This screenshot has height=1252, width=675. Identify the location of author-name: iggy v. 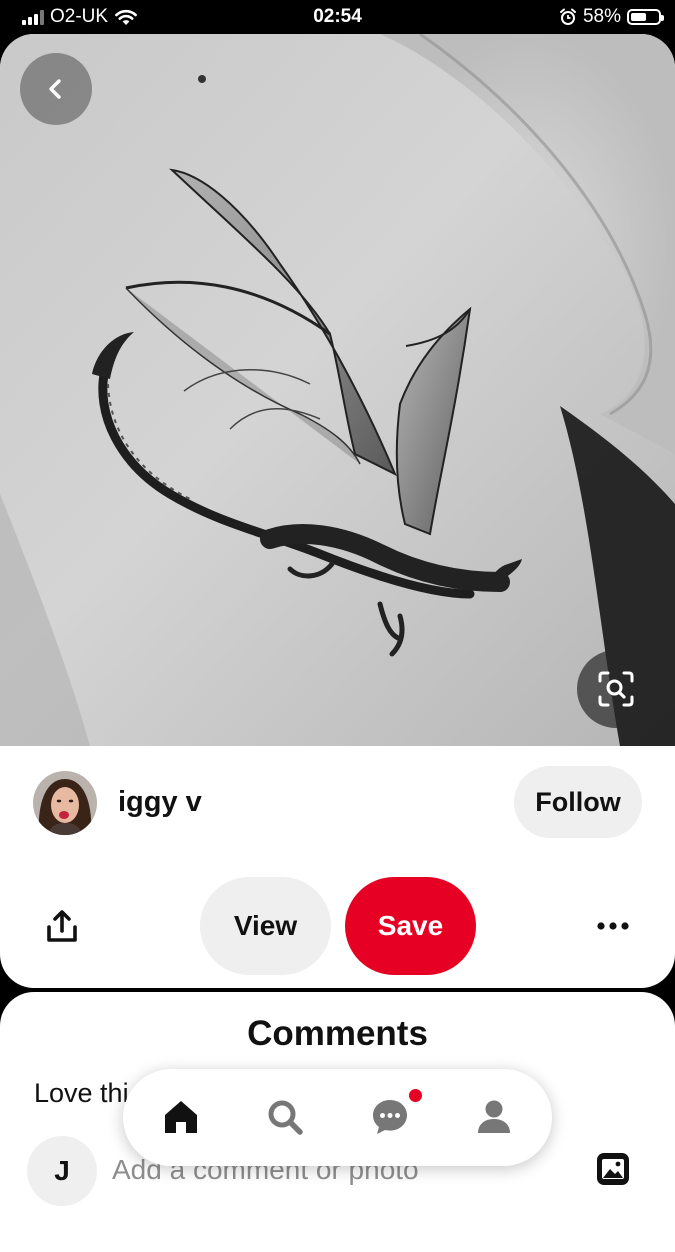
(160, 802).